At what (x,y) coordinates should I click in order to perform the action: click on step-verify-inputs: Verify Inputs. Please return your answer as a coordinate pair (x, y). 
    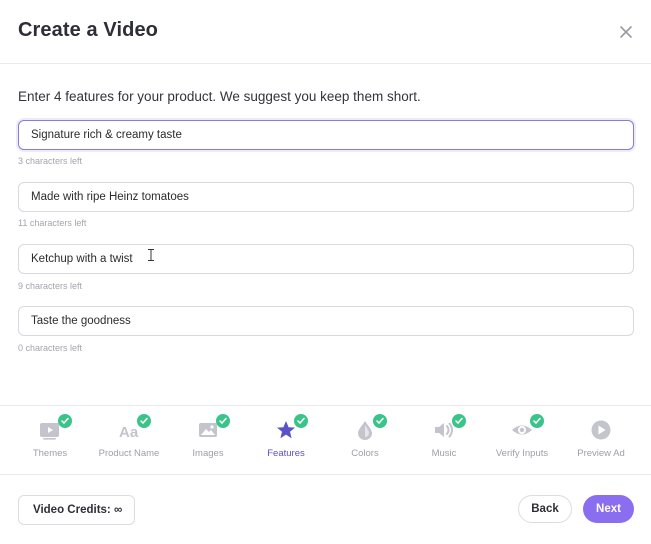
    Looking at the image, I should click on (522, 441).